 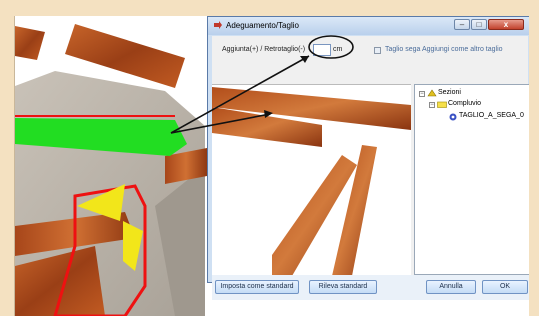 I want to click on arrowhead-icon, so click(x=268, y=114).